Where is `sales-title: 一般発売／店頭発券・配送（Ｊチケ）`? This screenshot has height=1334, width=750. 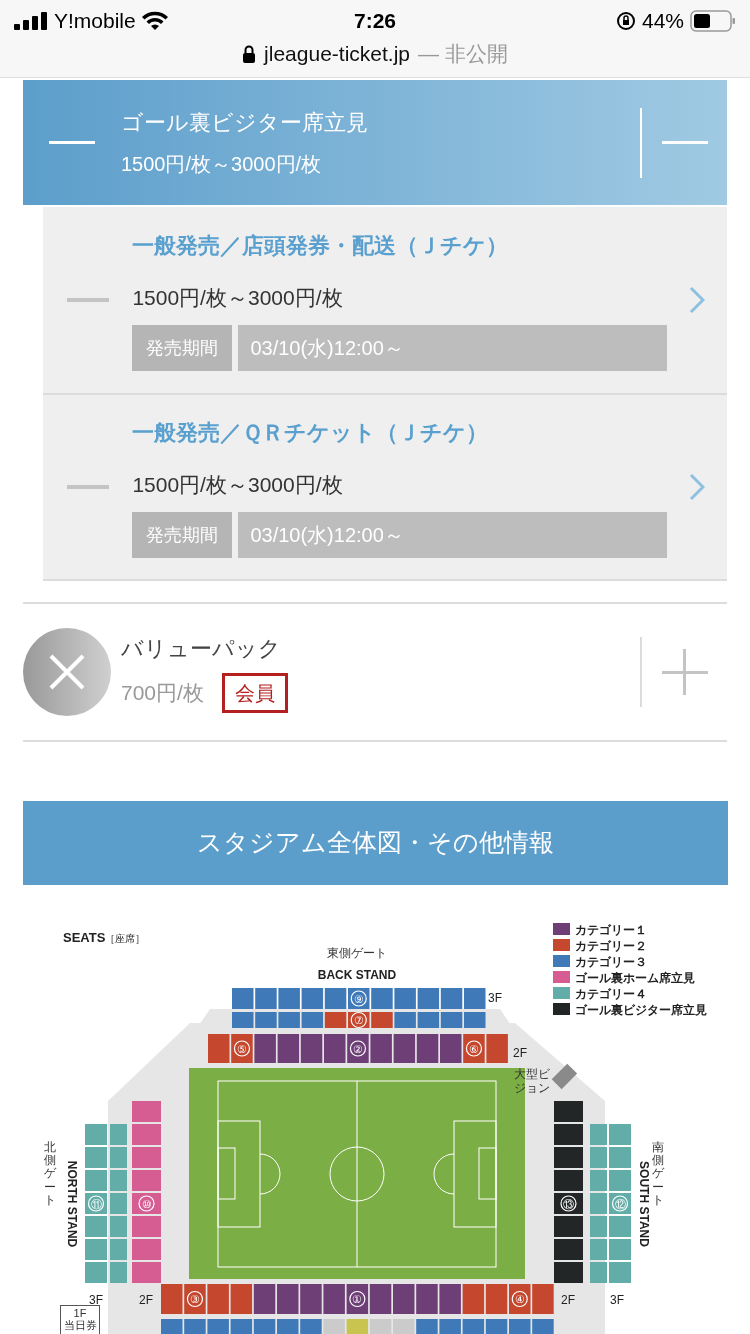
sales-title: 一般発売／店頭発券・配送（Ｊチケ） is located at coordinates (321, 245).